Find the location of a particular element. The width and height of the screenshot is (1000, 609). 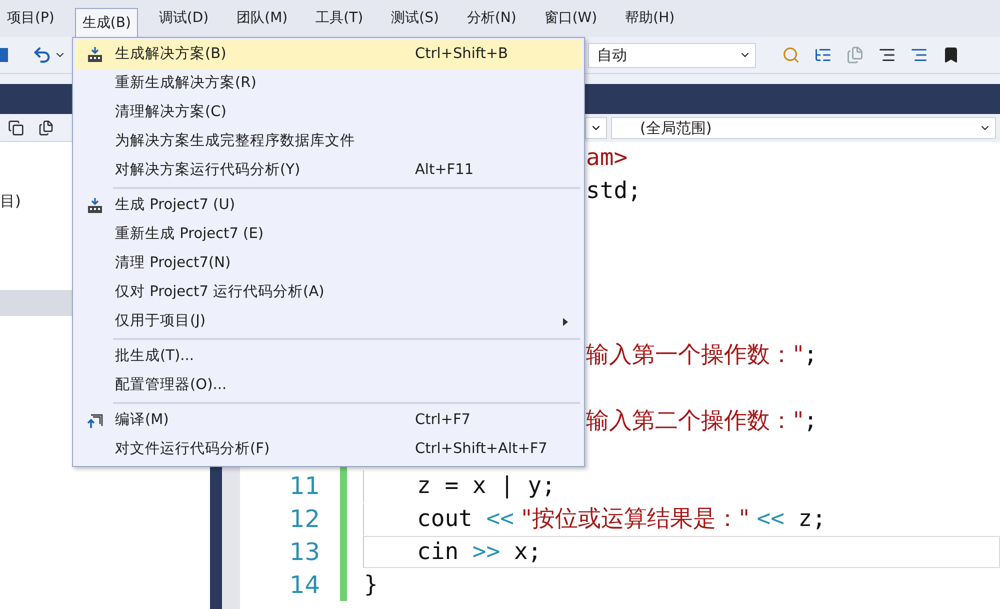

member-dropdown is located at coordinates (596, 128).